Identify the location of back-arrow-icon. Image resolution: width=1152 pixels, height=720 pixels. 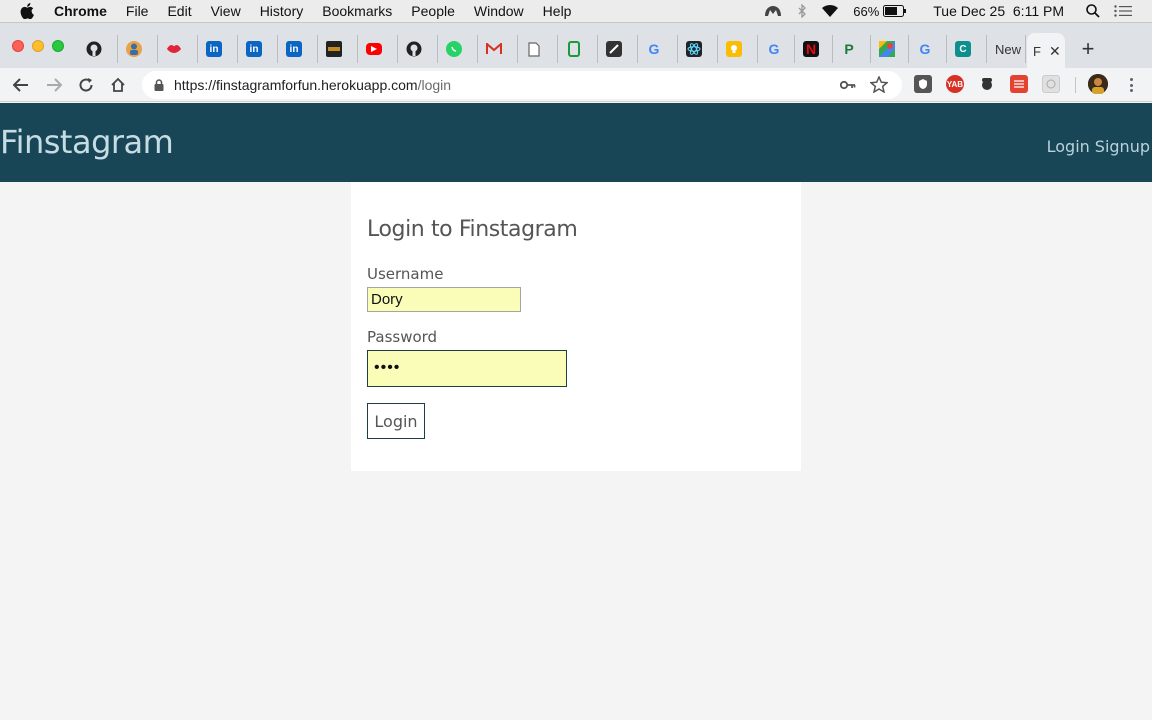
(21, 85).